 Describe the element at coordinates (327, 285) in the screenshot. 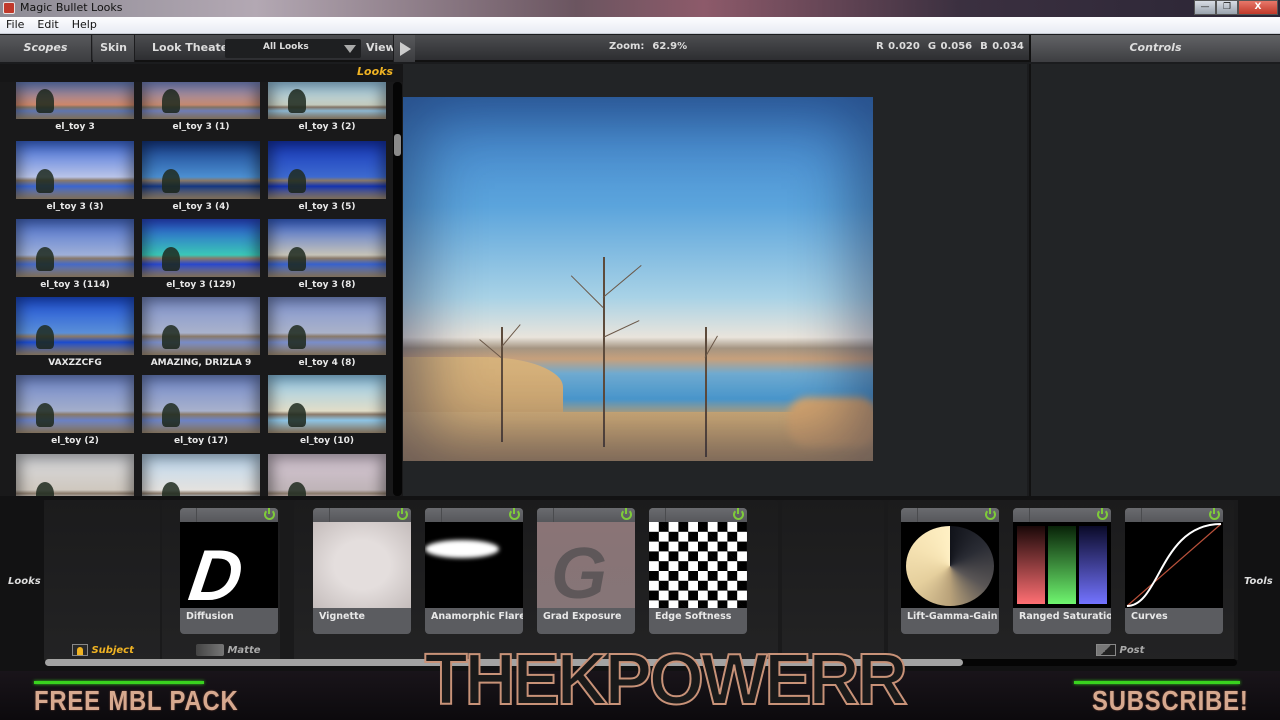

I see `look-label: el_toy 3 (8)` at that location.